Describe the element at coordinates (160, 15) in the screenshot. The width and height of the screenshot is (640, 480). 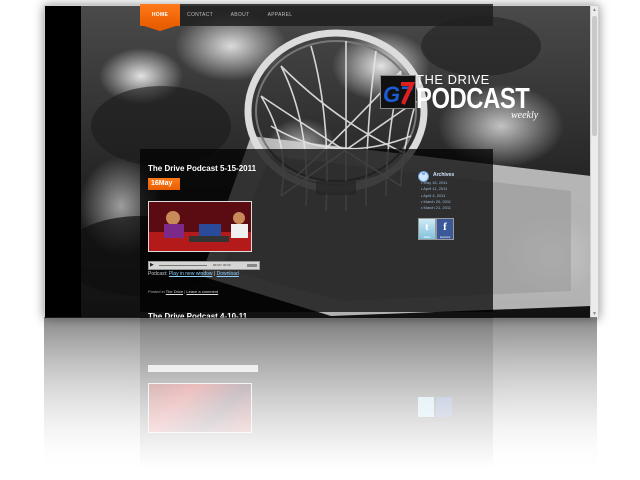
I see `nav-home: HOME` at that location.